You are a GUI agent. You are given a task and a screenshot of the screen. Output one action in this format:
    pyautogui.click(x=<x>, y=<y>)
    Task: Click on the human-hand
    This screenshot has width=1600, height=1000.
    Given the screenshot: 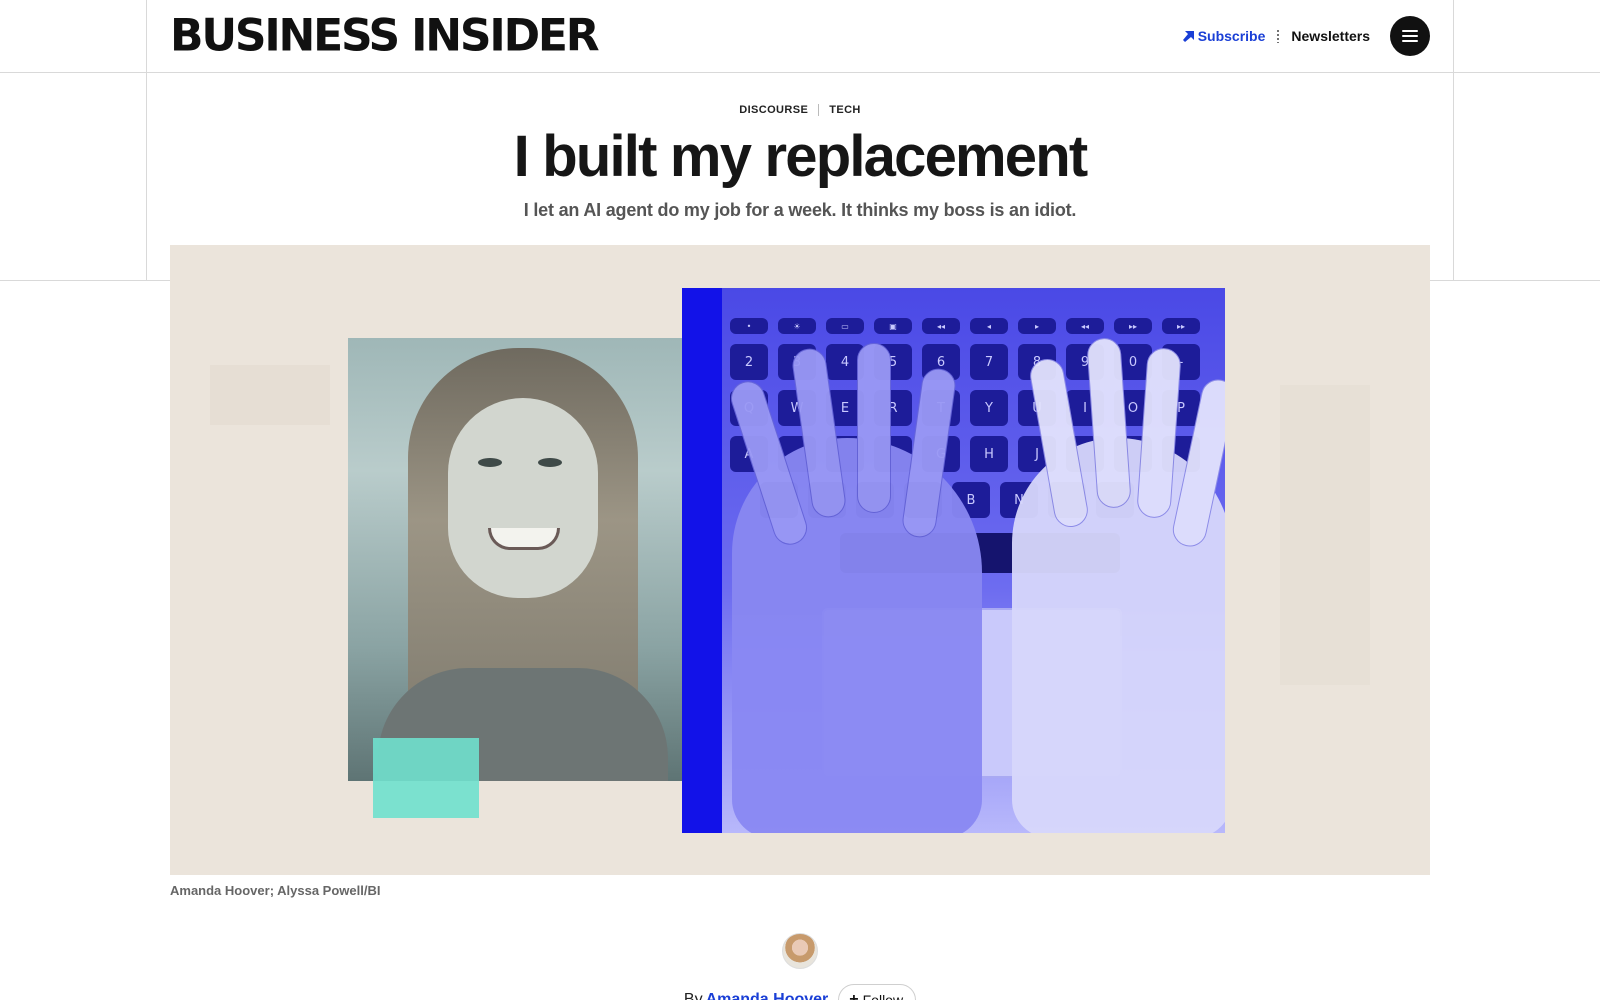 What is the action you would take?
    pyautogui.click(x=854, y=588)
    